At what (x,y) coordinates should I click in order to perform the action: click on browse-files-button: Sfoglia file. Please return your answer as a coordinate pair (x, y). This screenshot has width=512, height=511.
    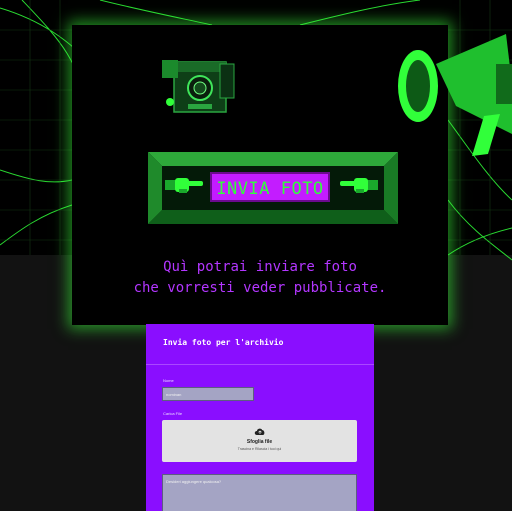
    Looking at the image, I should click on (259, 442).